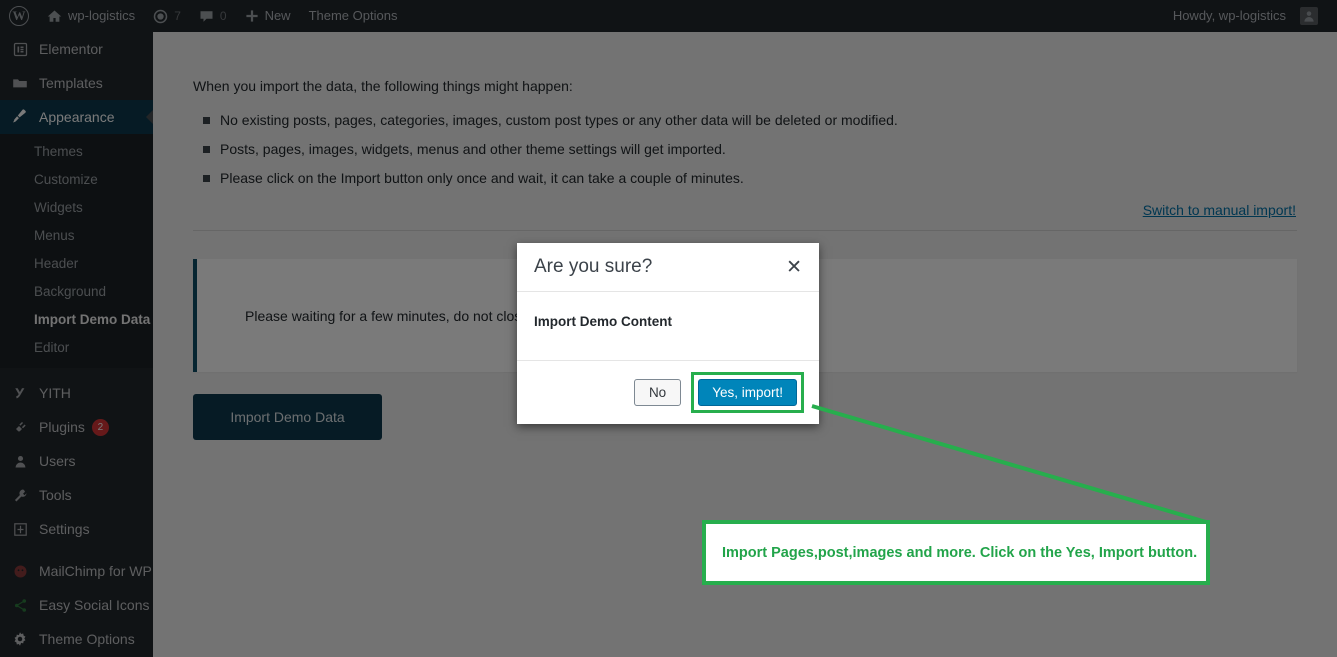 Image resolution: width=1337 pixels, height=657 pixels. I want to click on yes-import-highlight: Yes, import!, so click(747, 392).